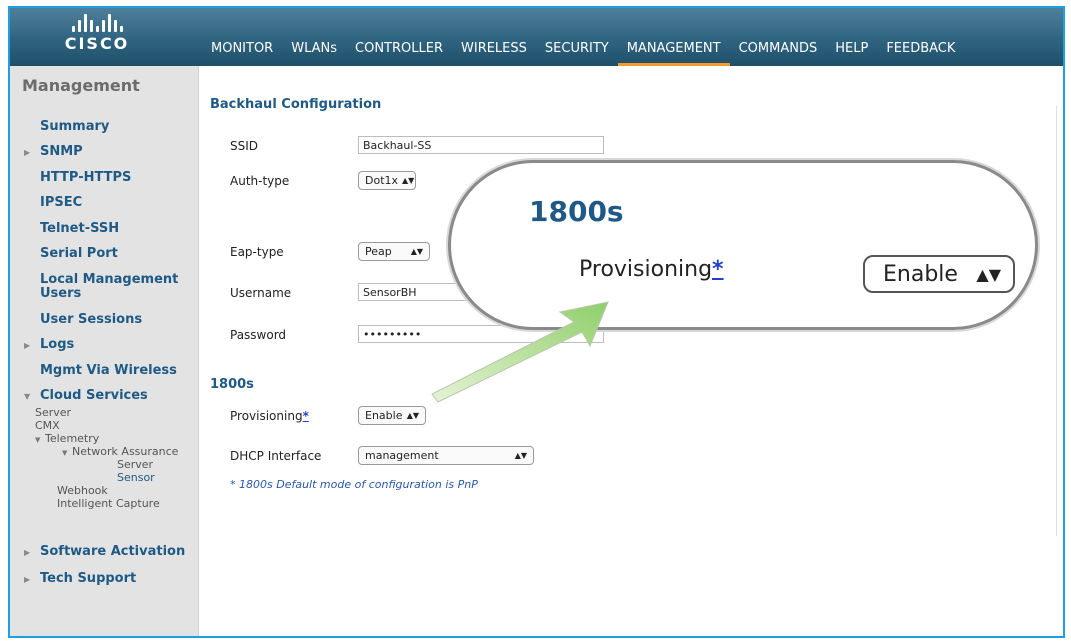 This screenshot has width=1071, height=644. Describe the element at coordinates (920, 53) in the screenshot. I see `nav-feedback: FEEDBACK` at that location.